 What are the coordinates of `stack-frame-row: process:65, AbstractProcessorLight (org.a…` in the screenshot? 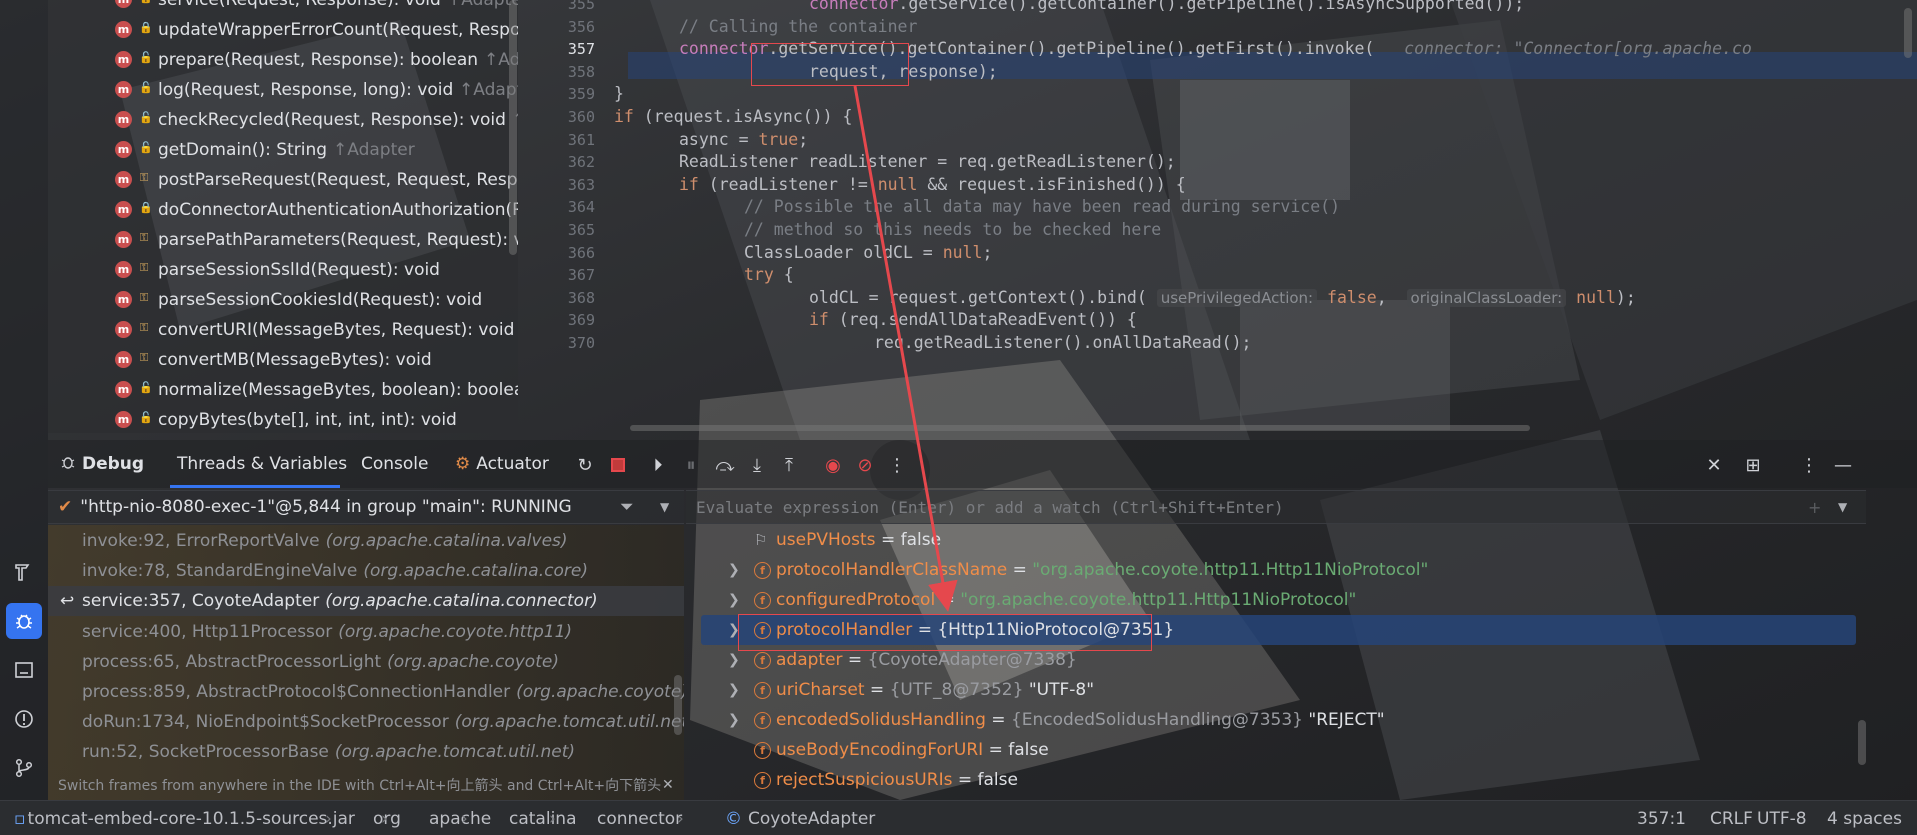 It's located at (366, 662).